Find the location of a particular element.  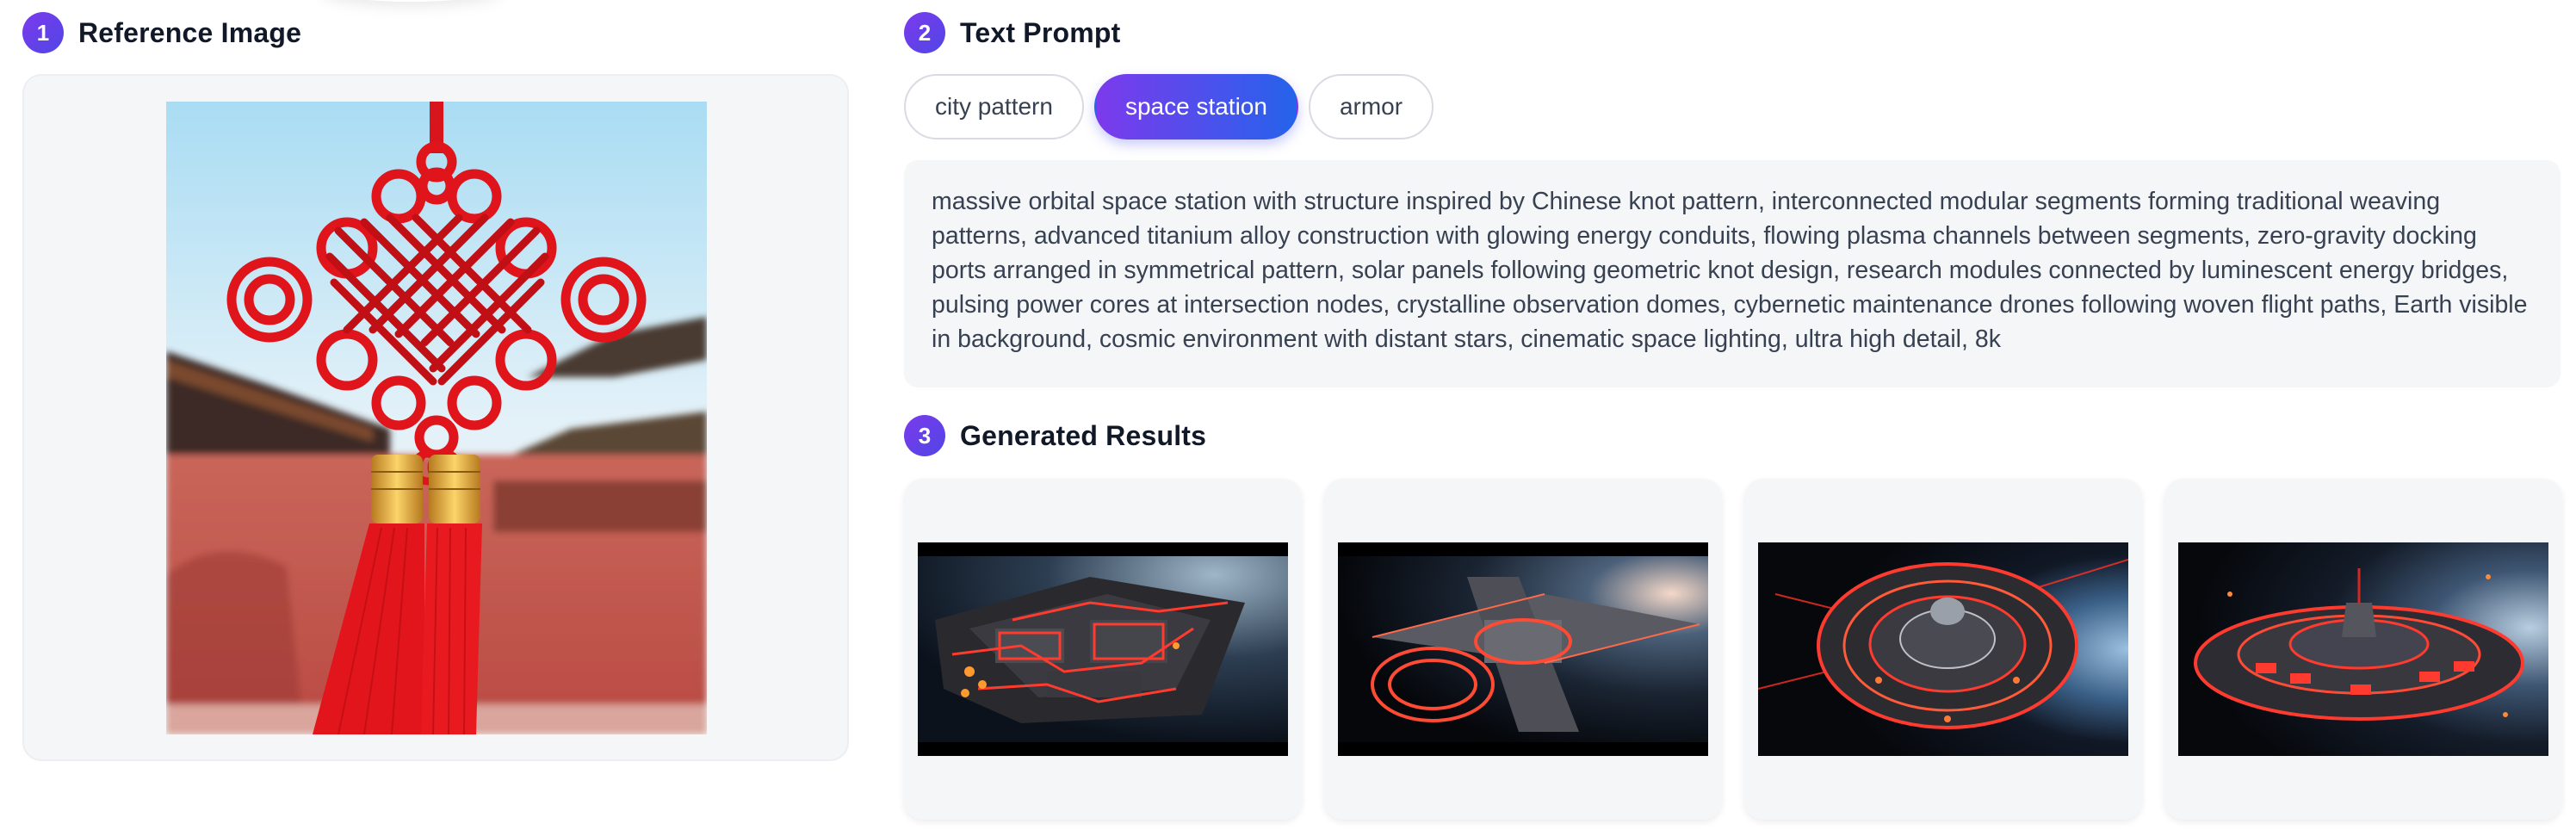

prompt-chip-group: city pattern space station armor is located at coordinates (1169, 107).